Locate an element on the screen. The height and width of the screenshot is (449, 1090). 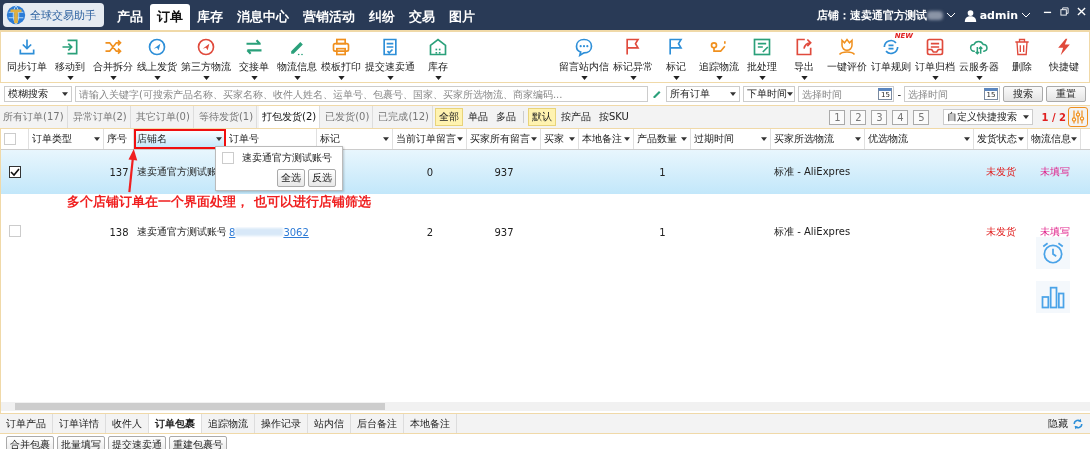
action-button: 批量填写 is located at coordinates (81, 442).